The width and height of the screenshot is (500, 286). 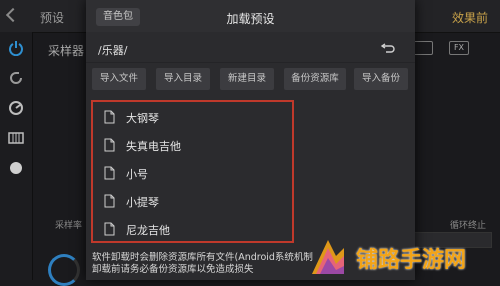 What do you see at coordinates (247, 79) in the screenshot?
I see `new-directory-button: 新建目录` at bounding box center [247, 79].